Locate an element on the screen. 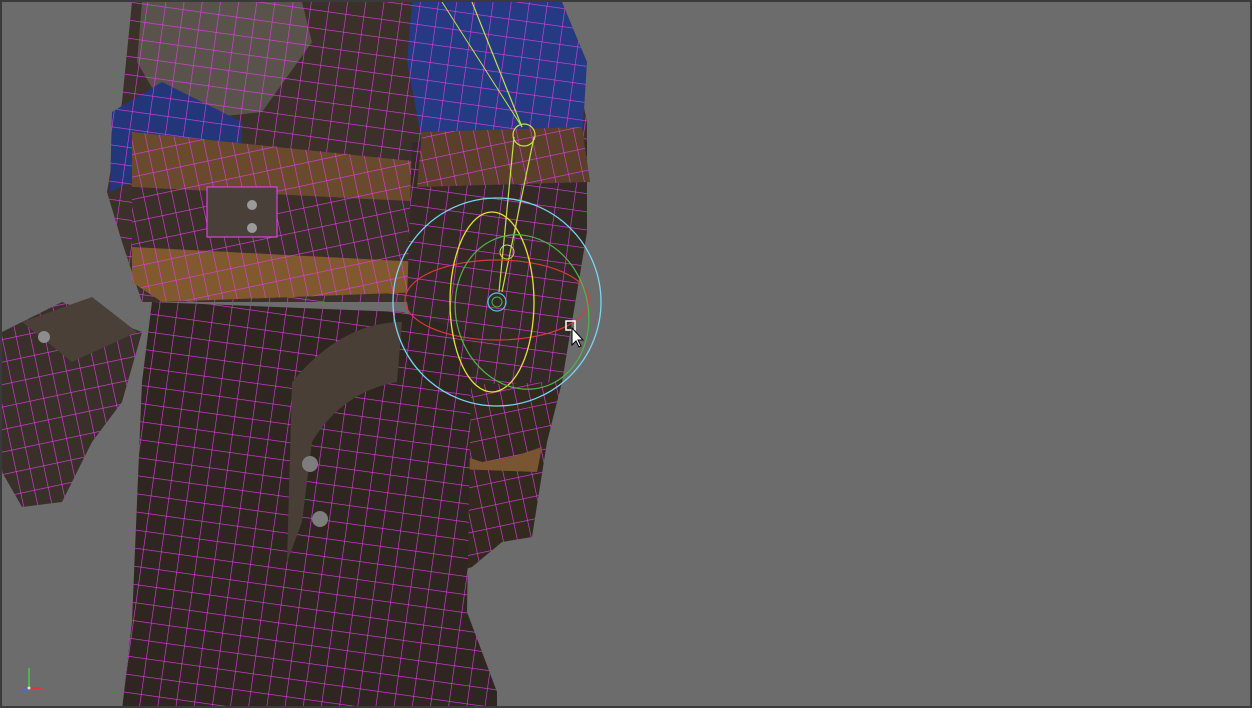 The image size is (1252, 708). left-arm-mesh is located at coordinates (72, 402).